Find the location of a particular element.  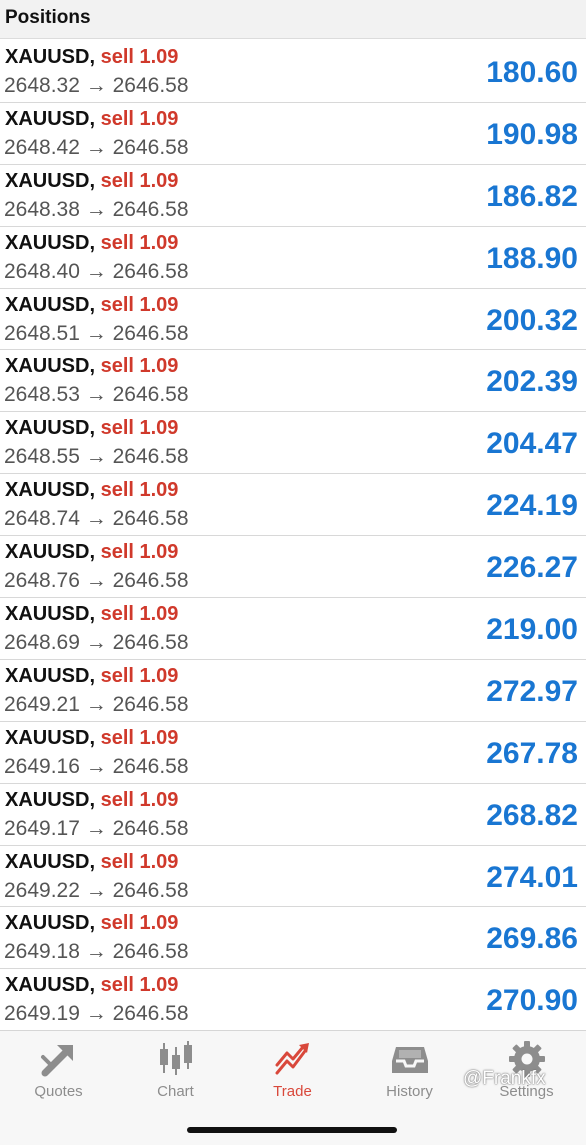

quotes-arrow-icon is located at coordinates (56, 1061).